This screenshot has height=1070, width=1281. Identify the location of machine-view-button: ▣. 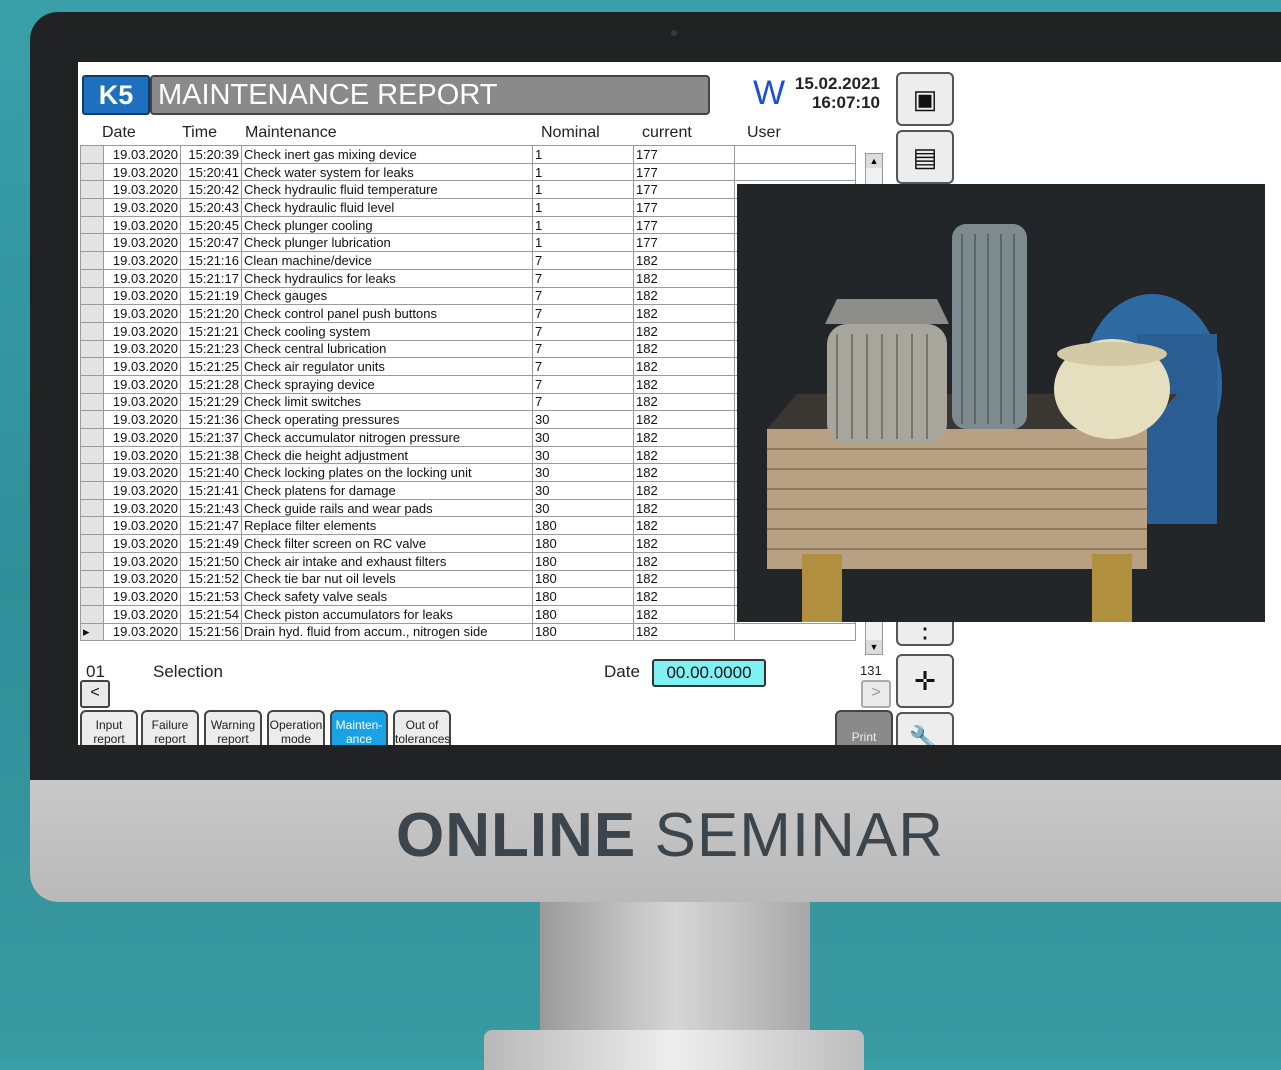
(925, 99).